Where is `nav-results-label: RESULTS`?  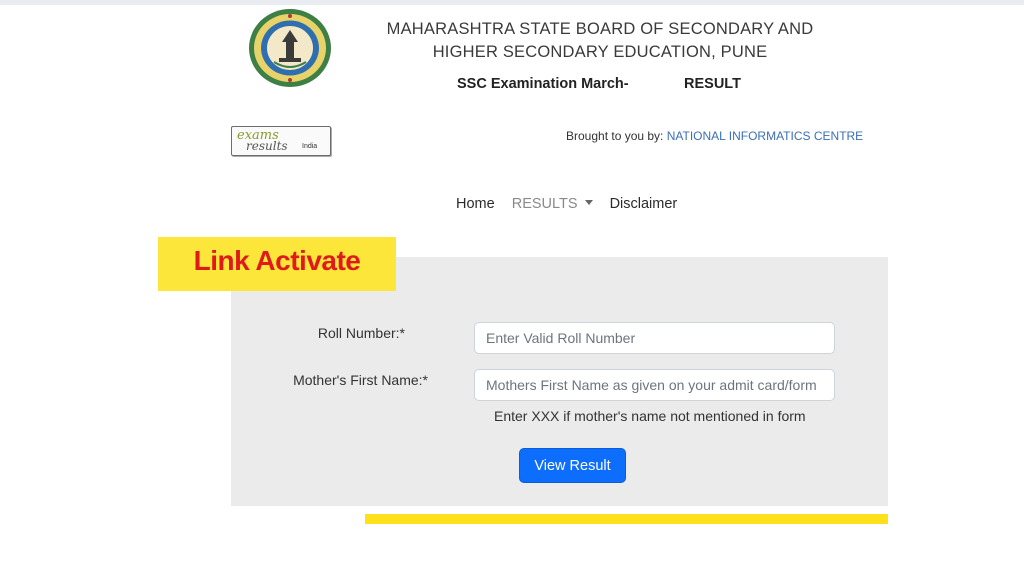 nav-results-label: RESULTS is located at coordinates (544, 204).